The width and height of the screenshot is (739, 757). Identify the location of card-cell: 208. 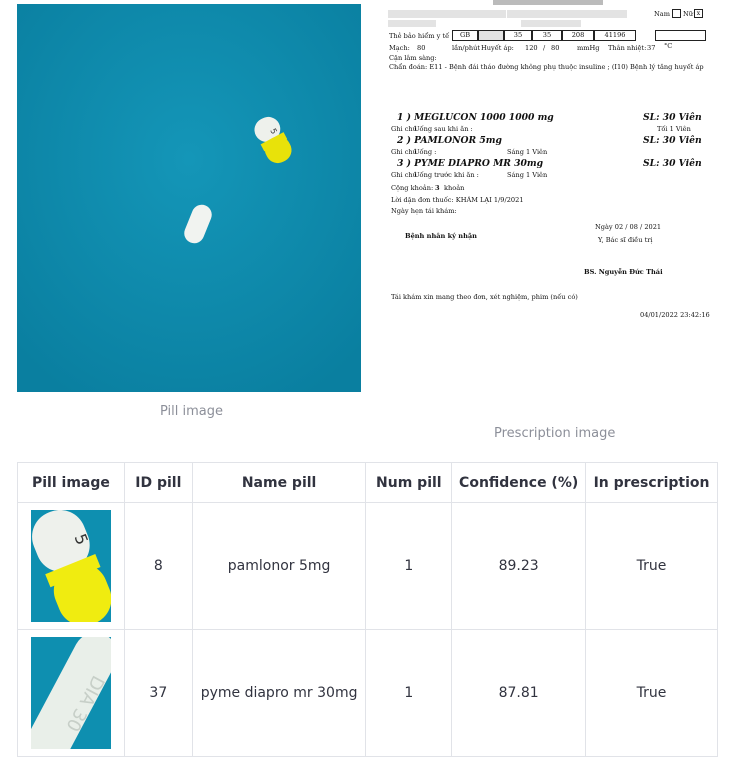
(578, 35).